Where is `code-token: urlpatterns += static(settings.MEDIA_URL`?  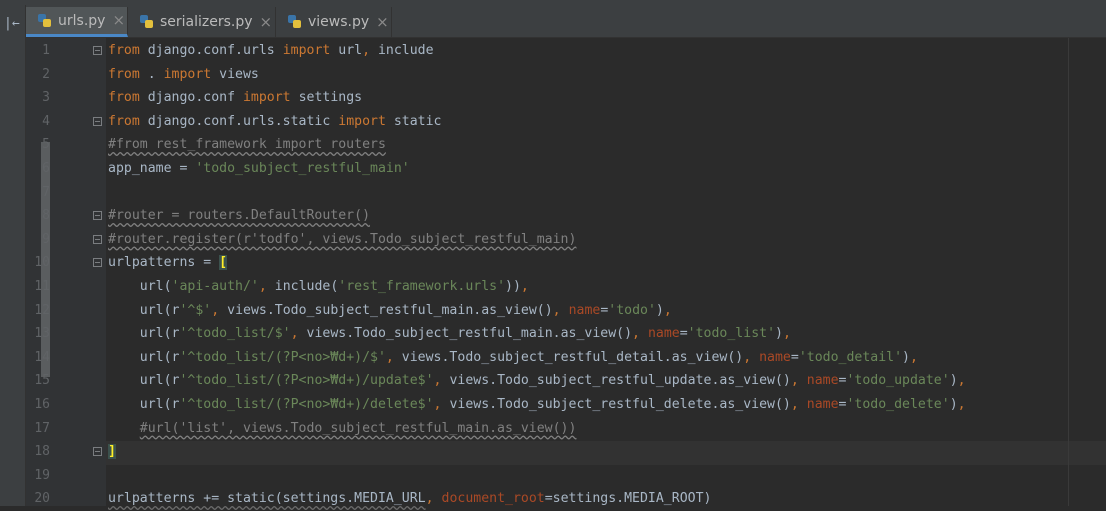 code-token: urlpatterns += static(settings.MEDIA_URL is located at coordinates (267, 499).